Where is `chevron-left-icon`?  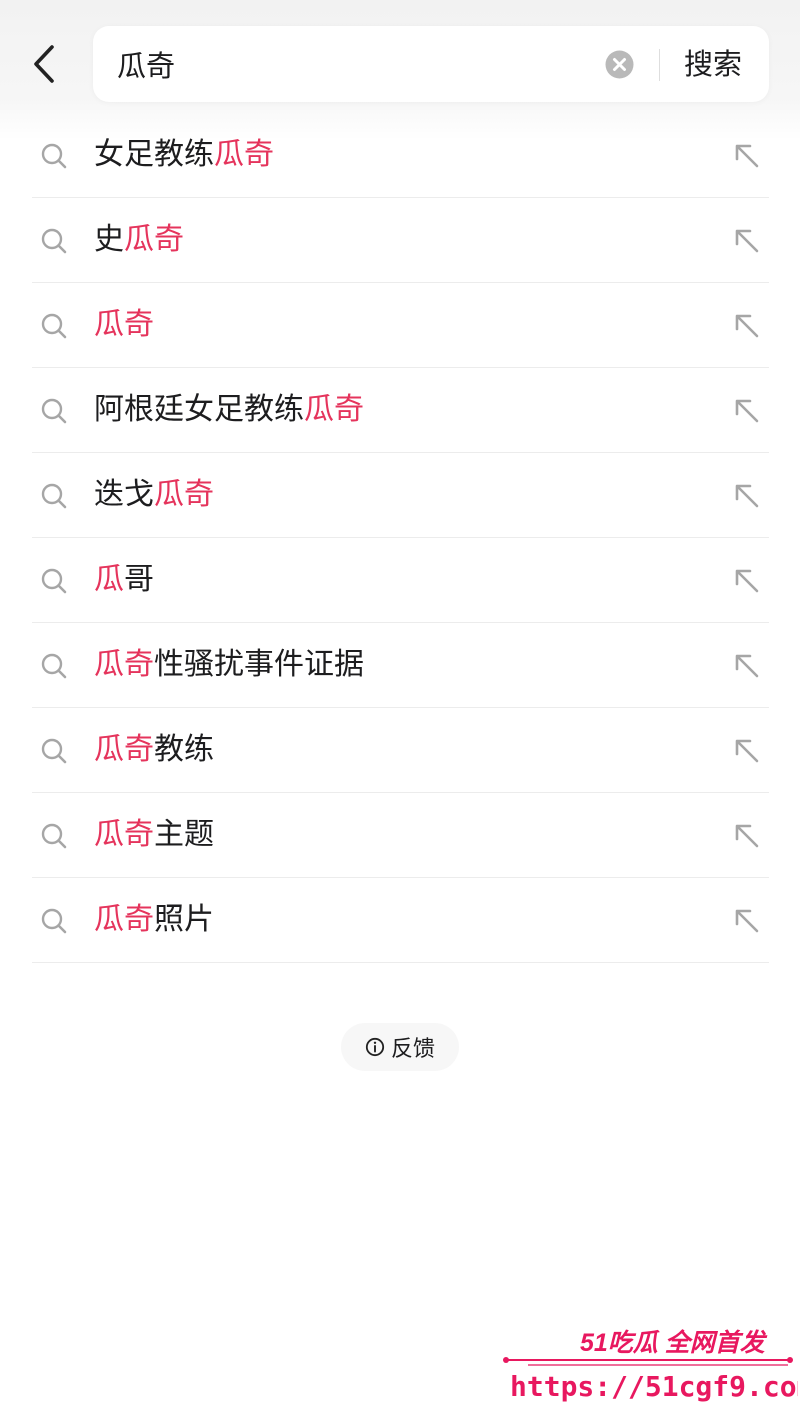
chevron-left-icon is located at coordinates (44, 64).